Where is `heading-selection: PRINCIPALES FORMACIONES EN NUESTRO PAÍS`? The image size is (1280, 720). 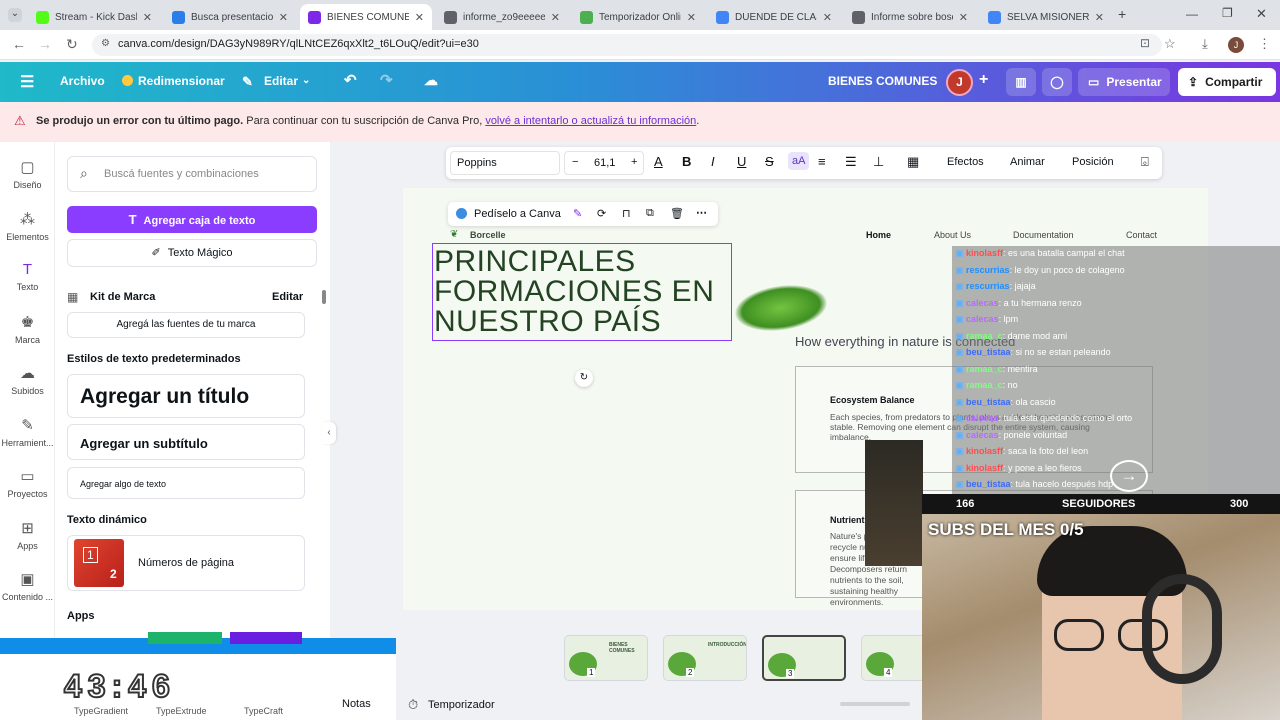 heading-selection: PRINCIPALES FORMACIONES EN NUESTRO PAÍS is located at coordinates (582, 292).